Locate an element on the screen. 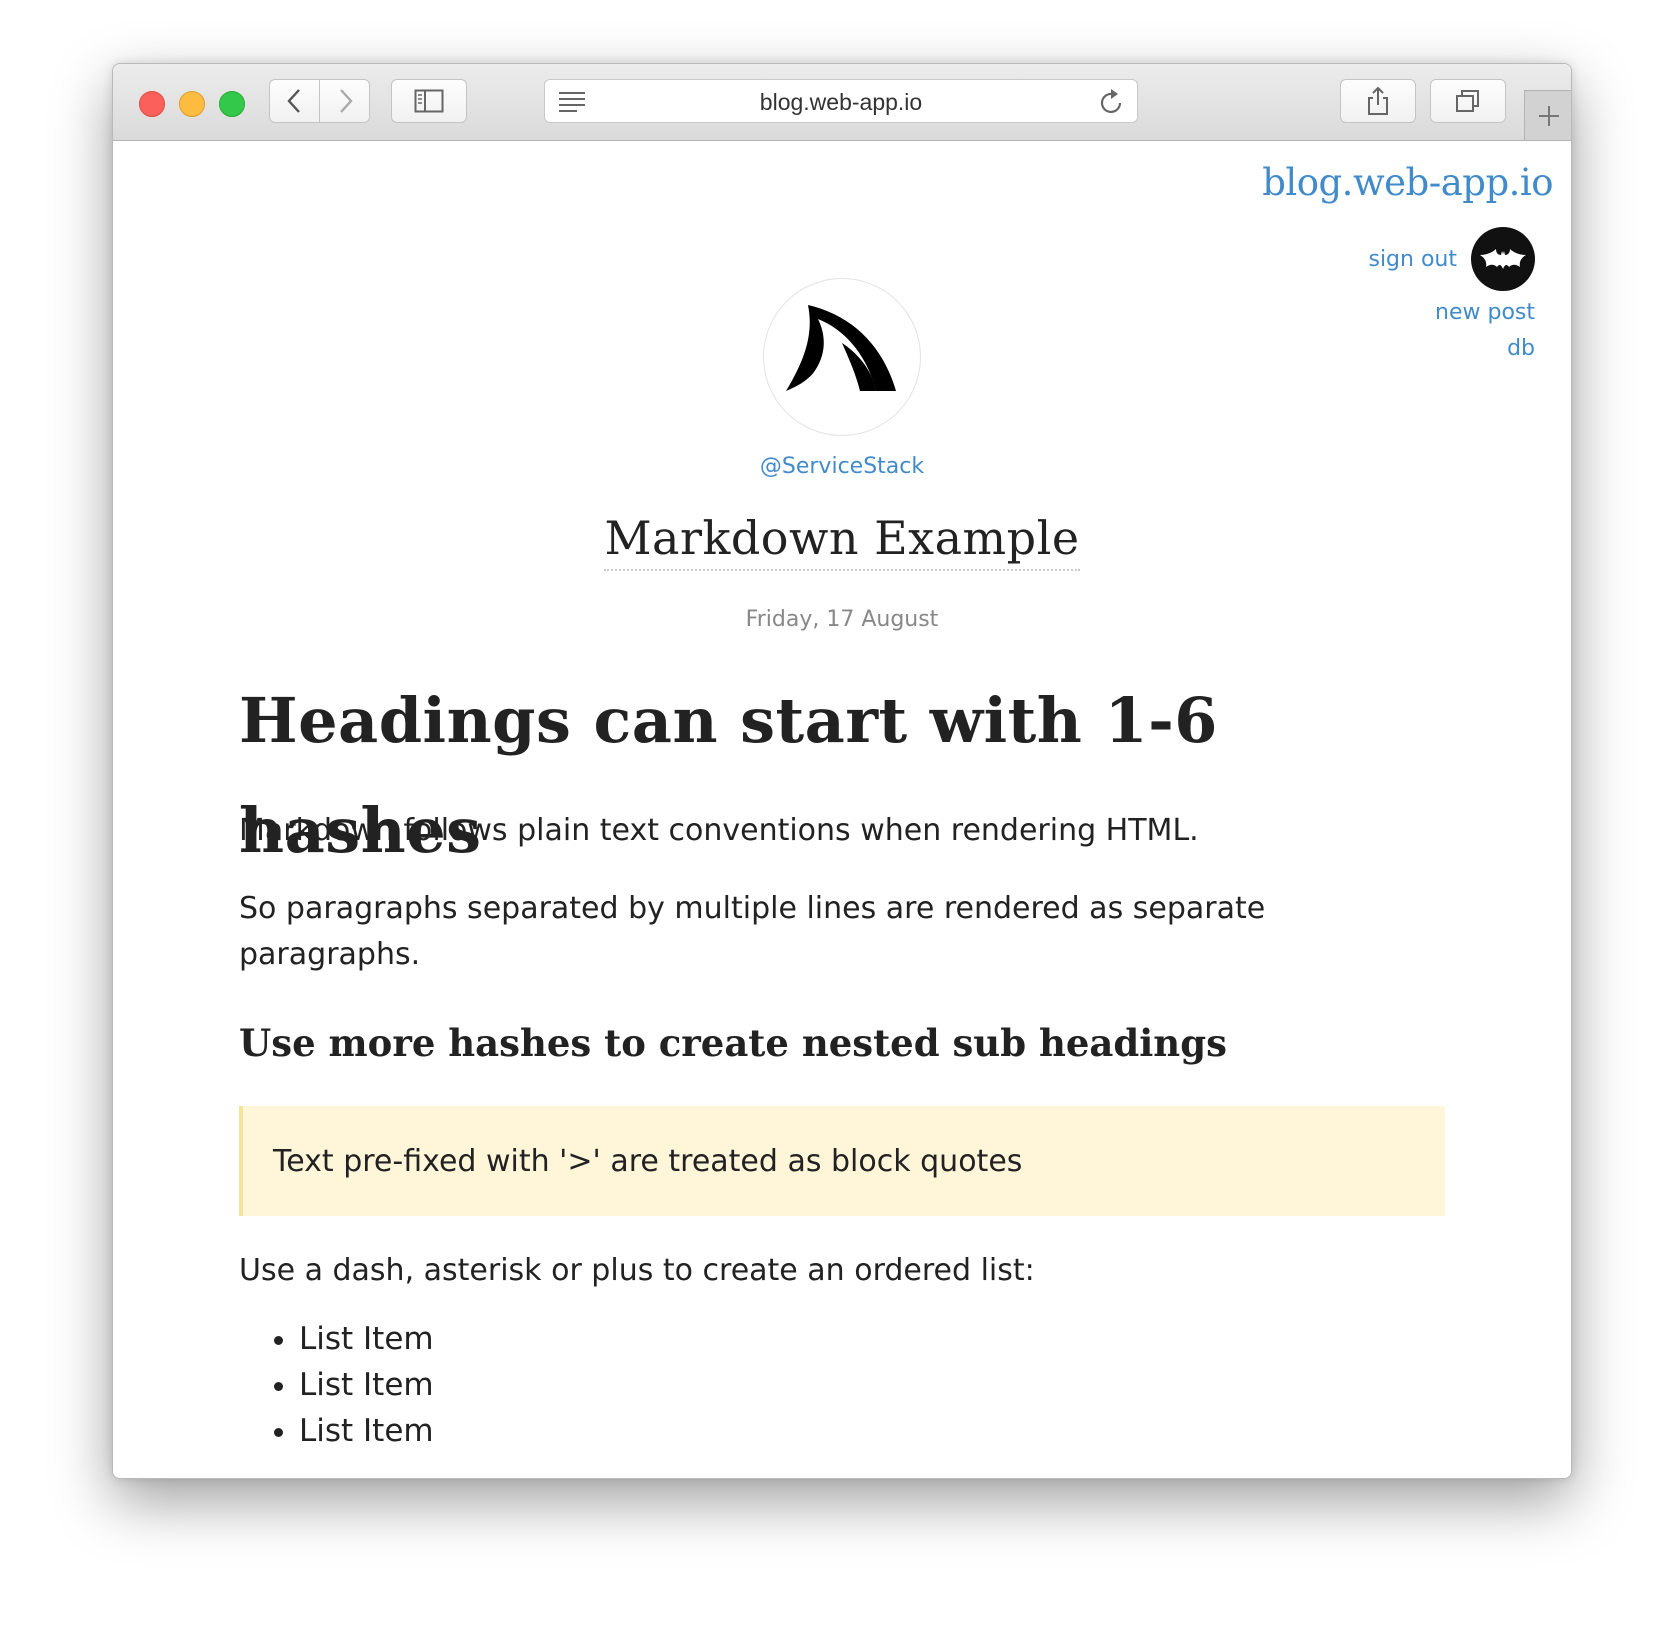  post-title-wrap: Markdown Example is located at coordinates (842, 541).